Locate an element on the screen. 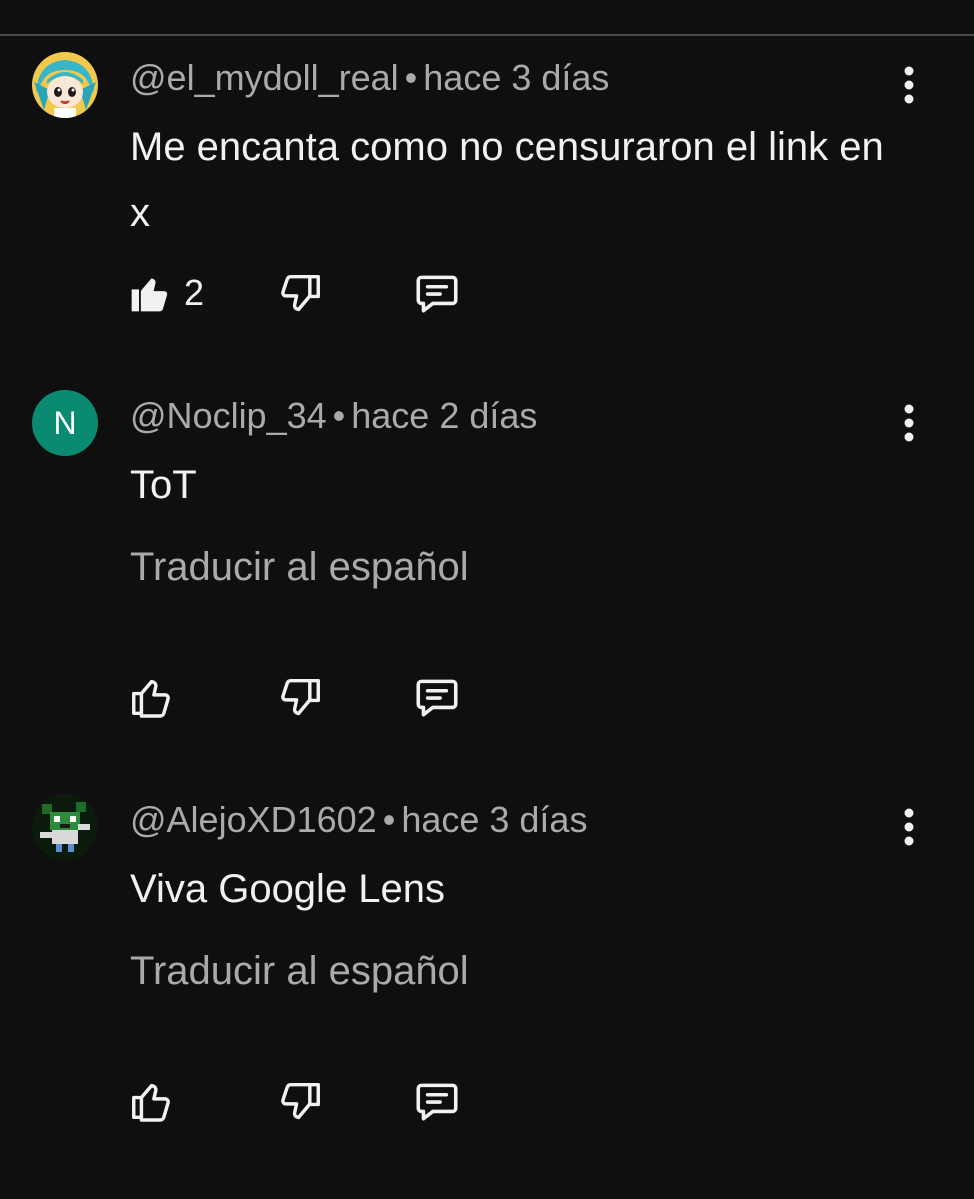  top-divider is located at coordinates (487, 35).